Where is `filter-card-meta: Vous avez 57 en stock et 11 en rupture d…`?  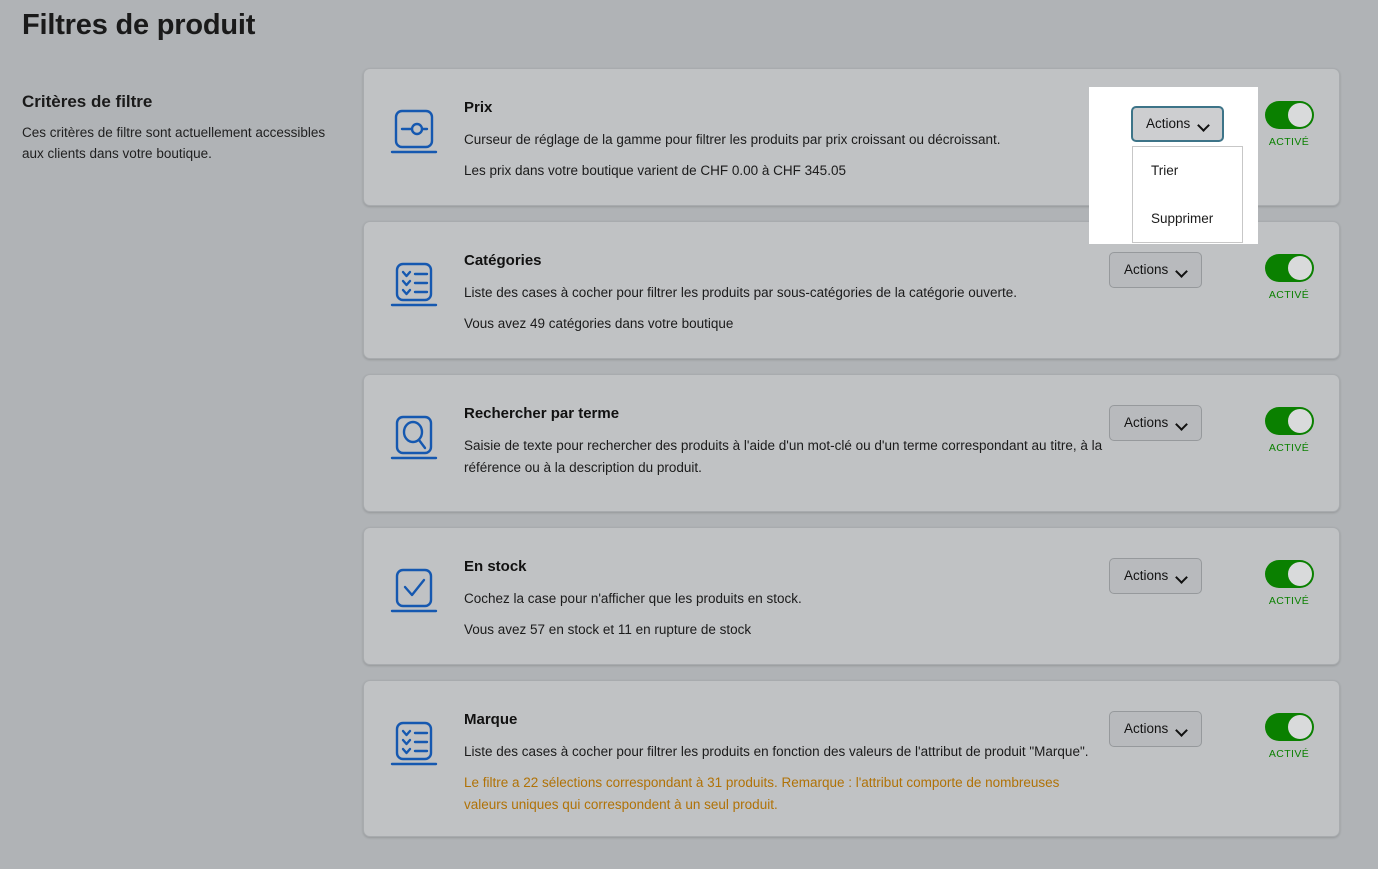 filter-card-meta: Vous avez 57 en stock et 11 en rupture d… is located at coordinates (608, 629).